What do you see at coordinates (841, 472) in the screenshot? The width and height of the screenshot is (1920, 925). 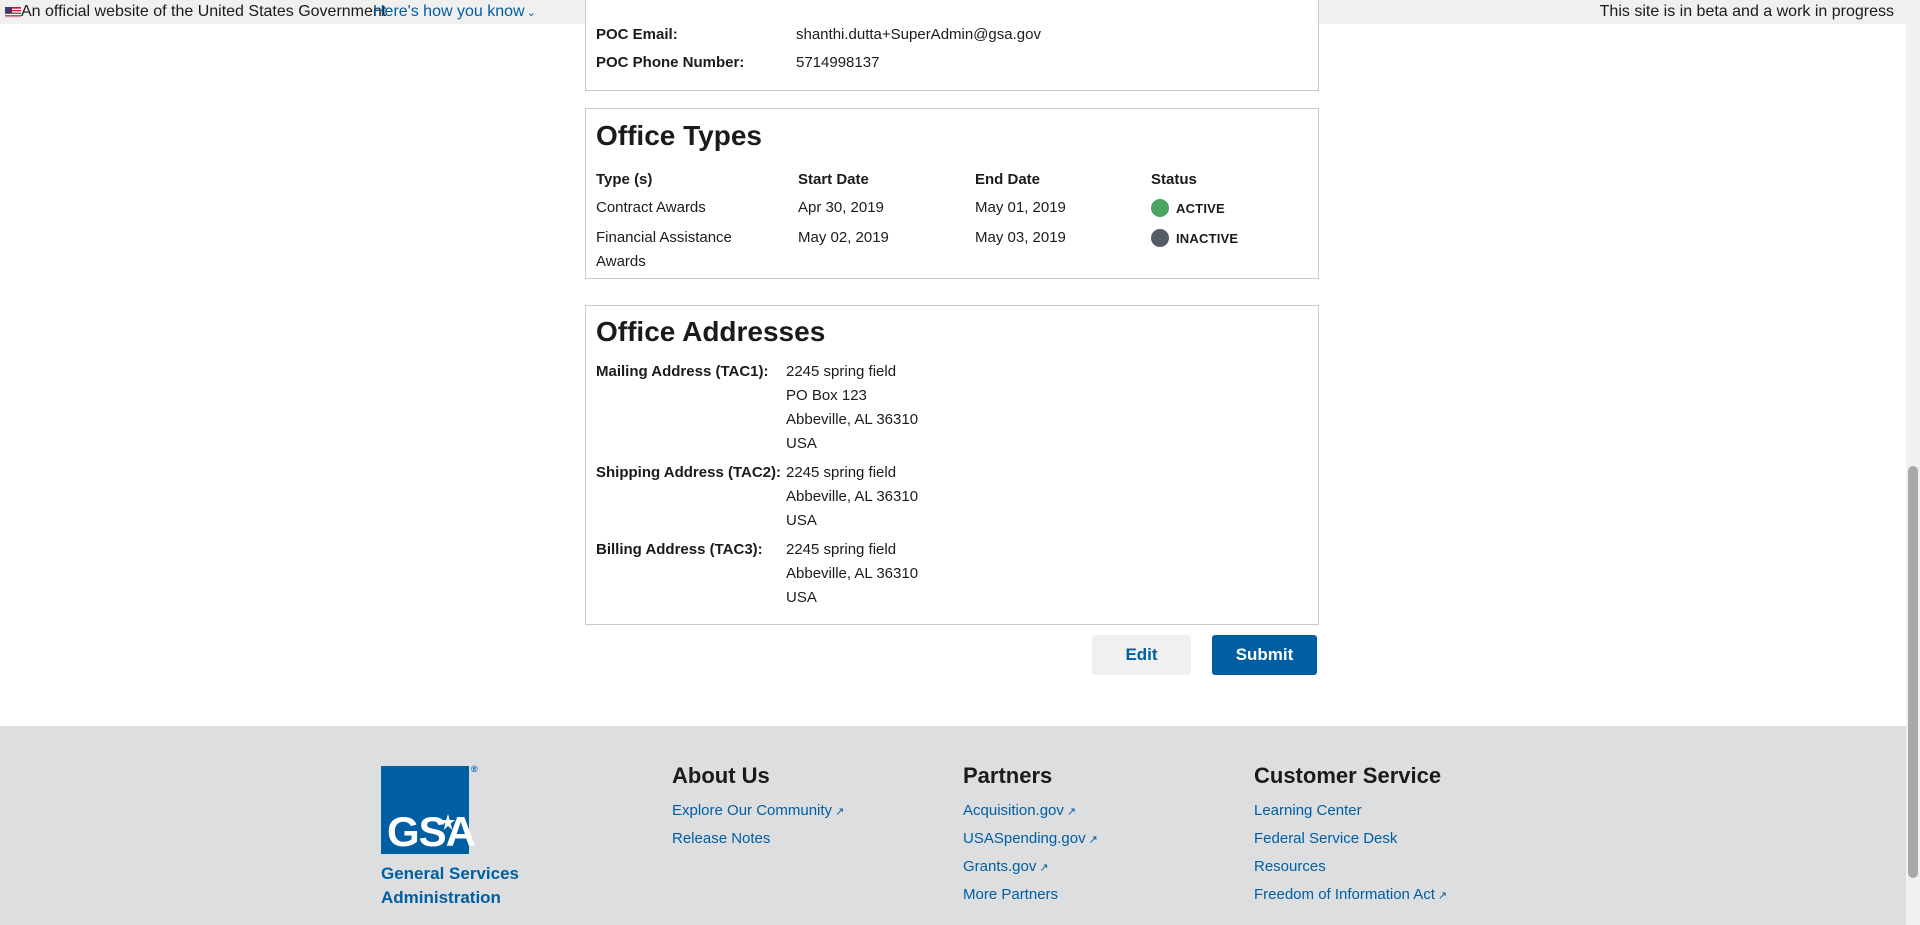 I see `shipping-line-1: 2245 spring field` at bounding box center [841, 472].